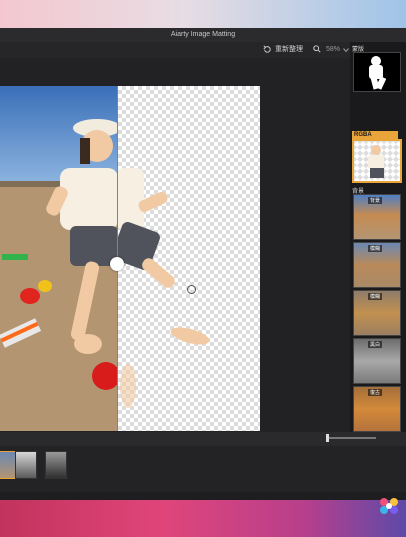  Describe the element at coordinates (377, 217) in the screenshot. I see `filter-thumbnail-1: 背景` at that location.